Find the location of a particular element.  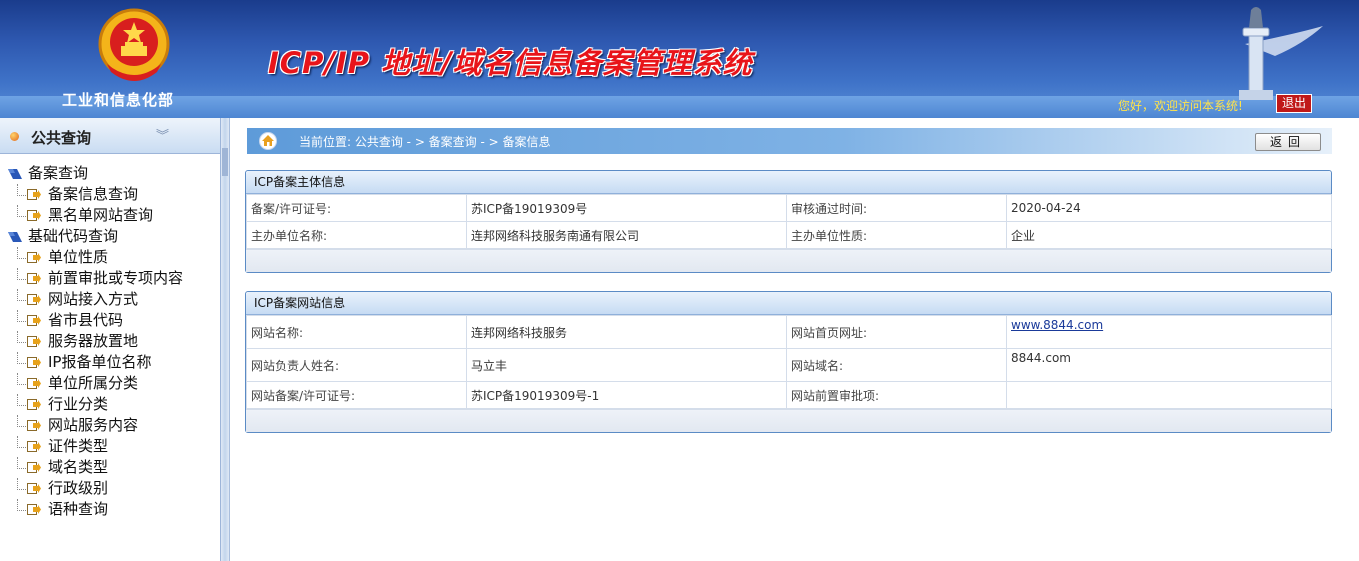

tree-item-label: 证件类型 is located at coordinates (78, 446).